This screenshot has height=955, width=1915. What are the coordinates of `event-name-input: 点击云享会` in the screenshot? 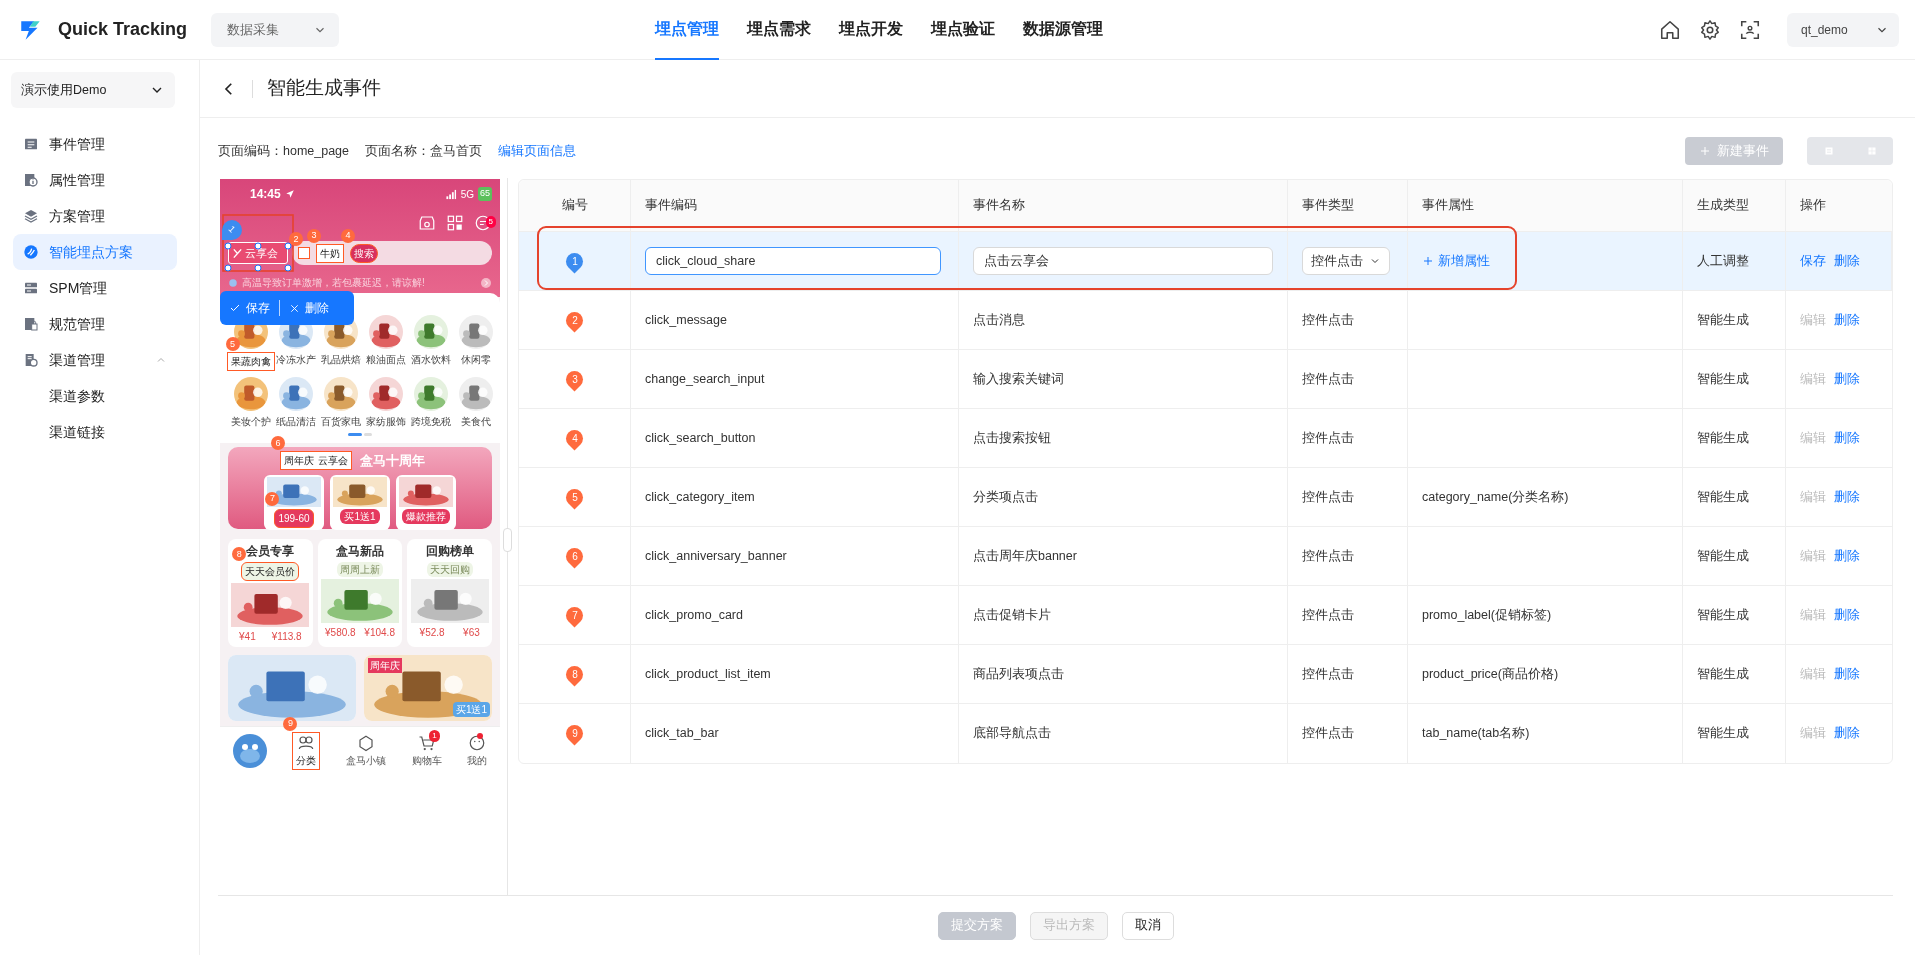 It's located at (1123, 261).